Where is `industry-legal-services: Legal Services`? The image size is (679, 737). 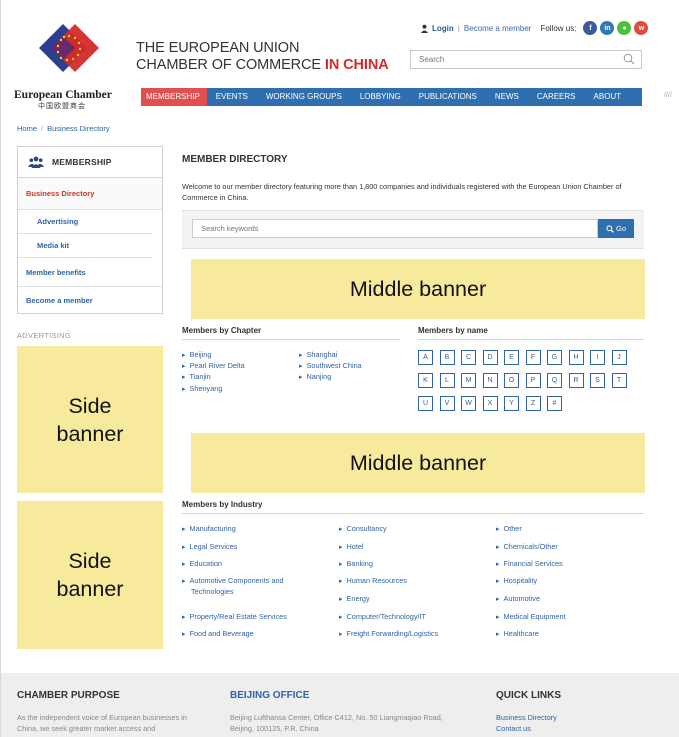
industry-legal-services: Legal Services is located at coordinates (210, 547).